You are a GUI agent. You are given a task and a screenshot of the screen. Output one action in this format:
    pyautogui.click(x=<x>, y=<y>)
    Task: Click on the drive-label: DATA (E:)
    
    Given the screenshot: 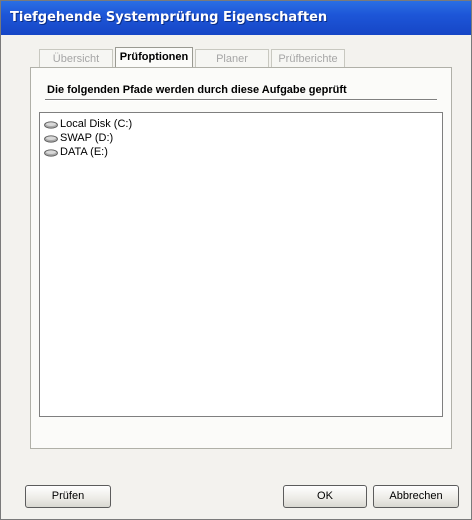 What is the action you would take?
    pyautogui.click(x=84, y=152)
    